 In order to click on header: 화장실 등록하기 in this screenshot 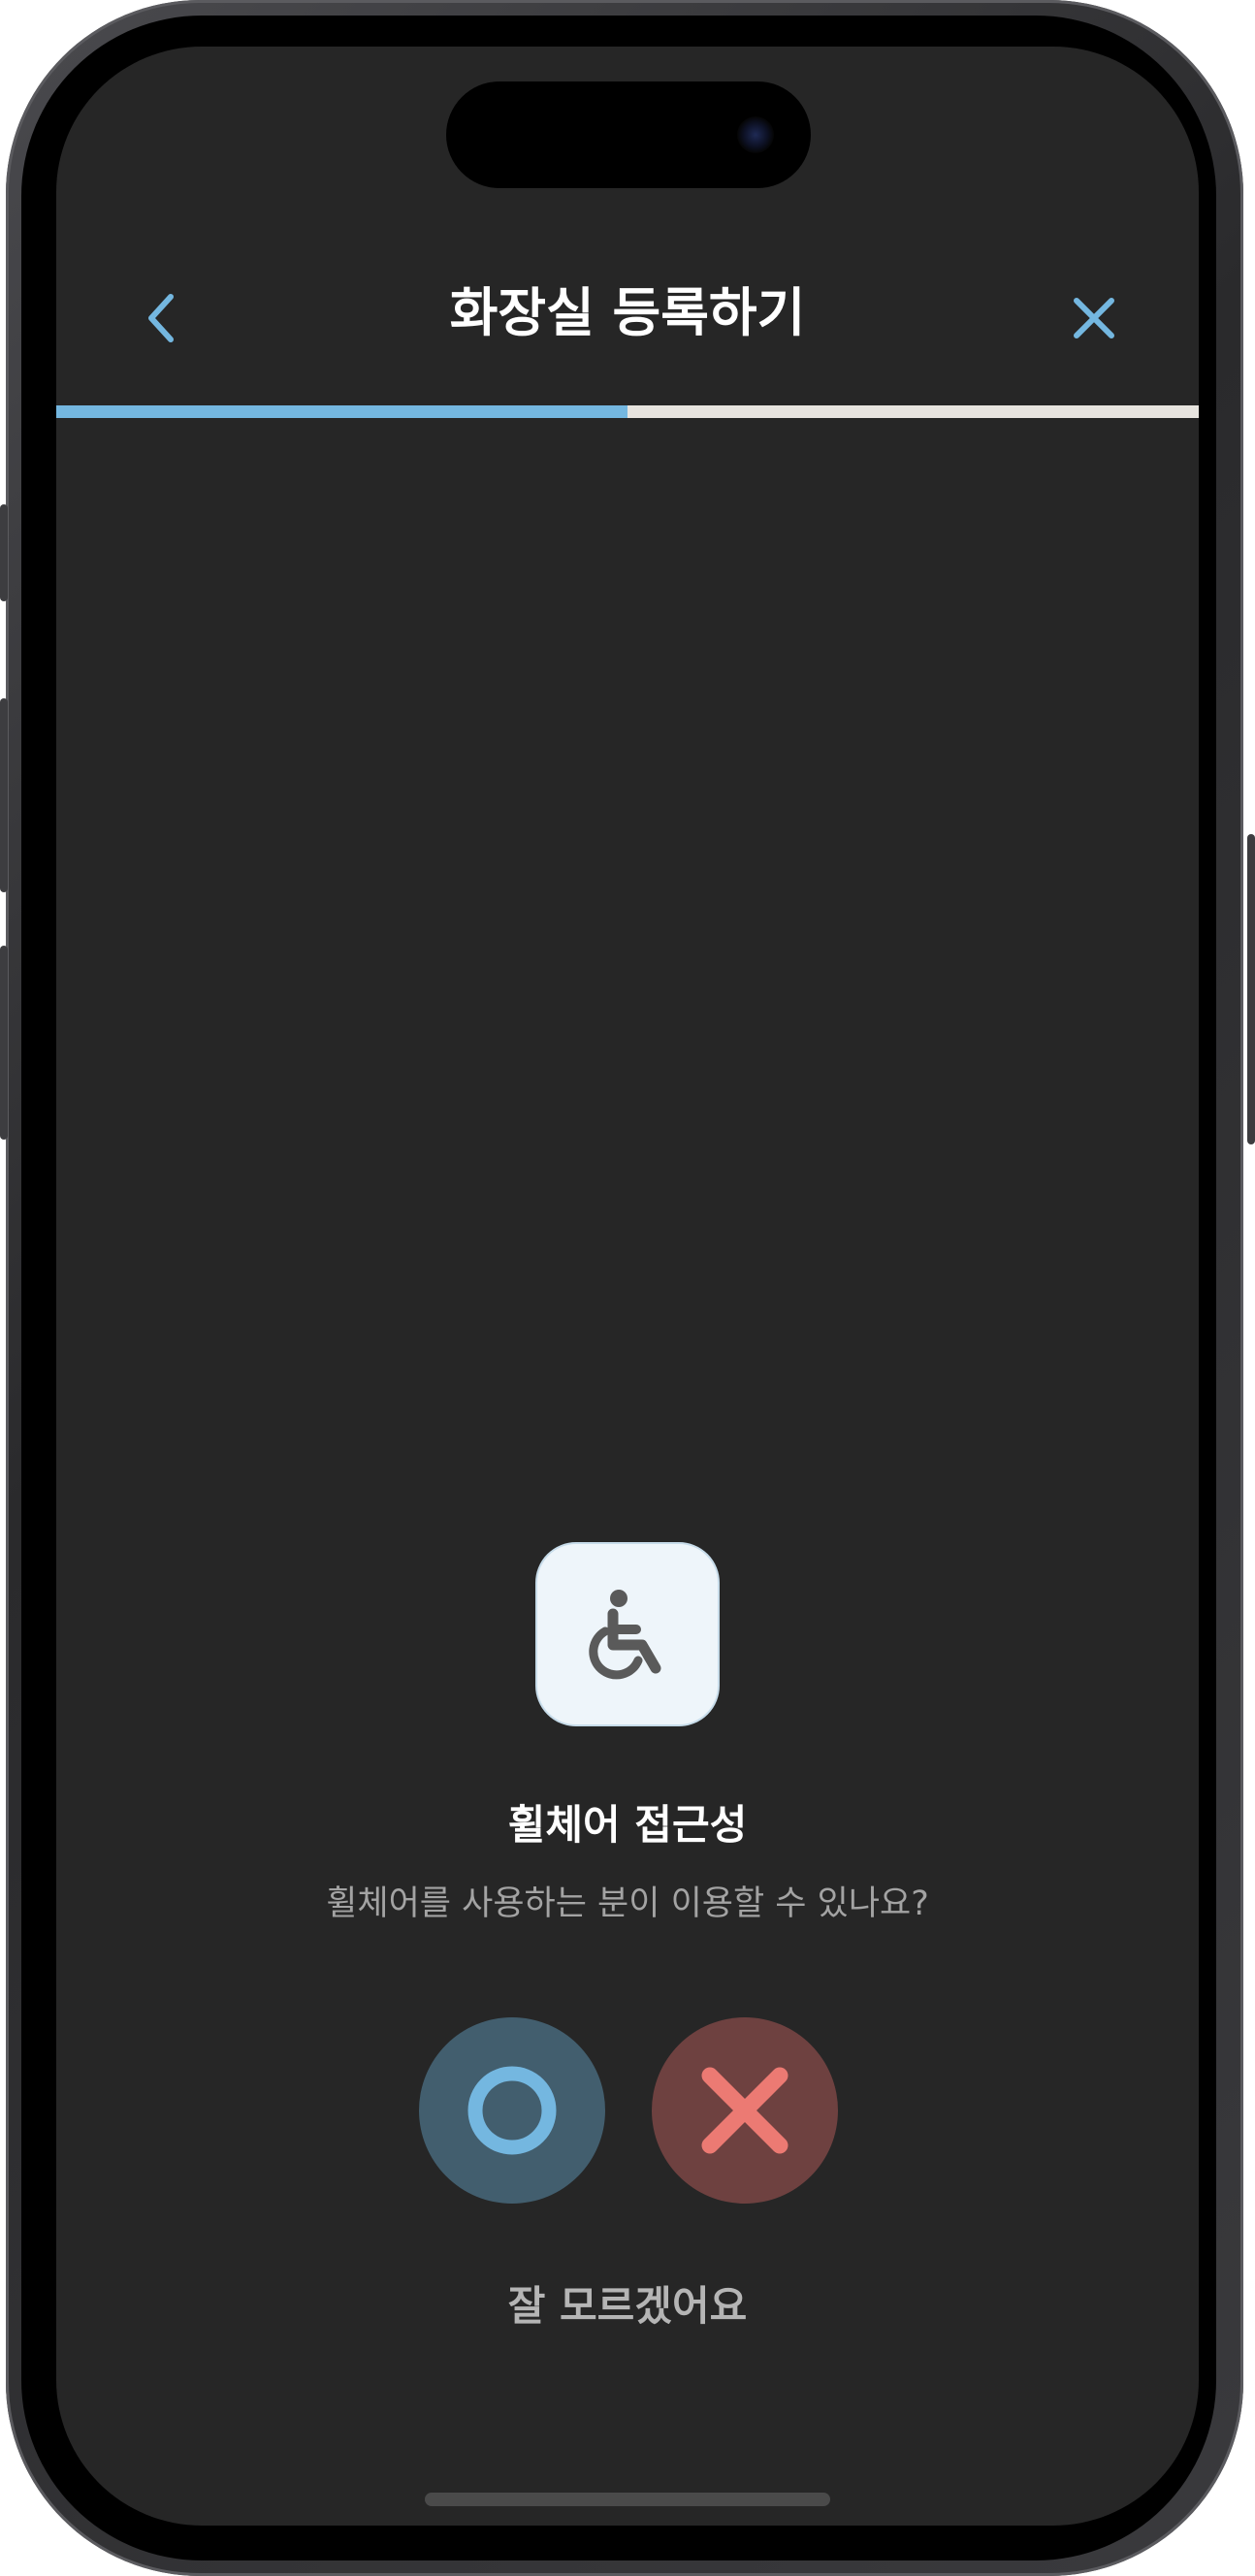, I will do `click(627, 313)`.